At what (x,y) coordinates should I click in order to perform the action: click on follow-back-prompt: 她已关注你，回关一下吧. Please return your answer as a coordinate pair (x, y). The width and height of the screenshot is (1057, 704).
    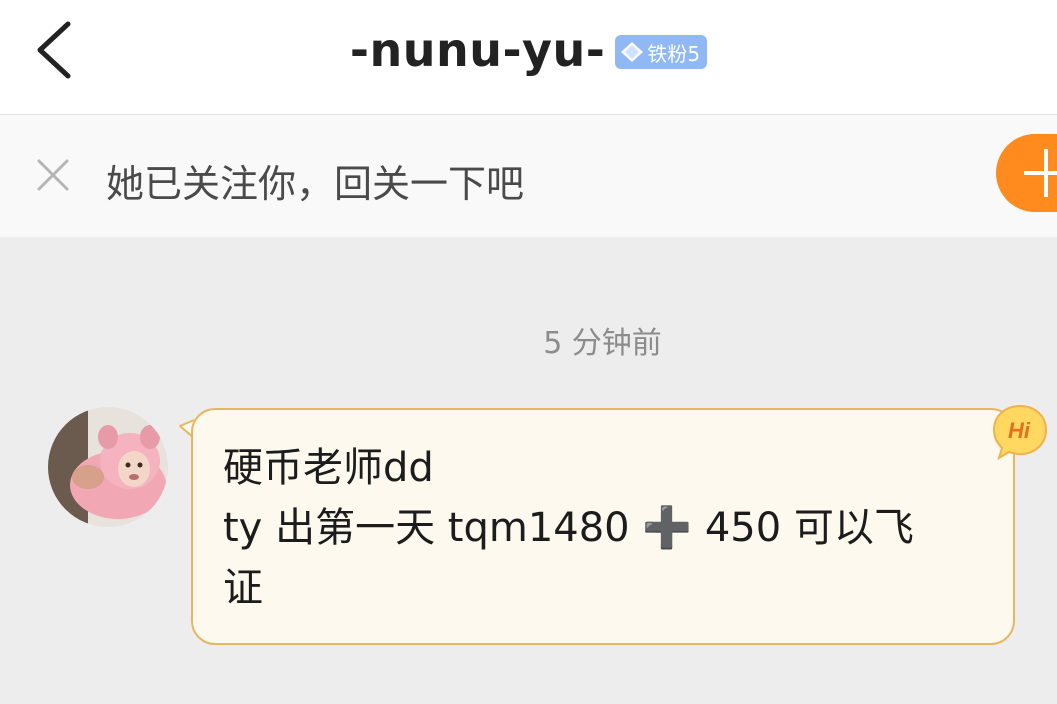
    Looking at the image, I should click on (315, 184).